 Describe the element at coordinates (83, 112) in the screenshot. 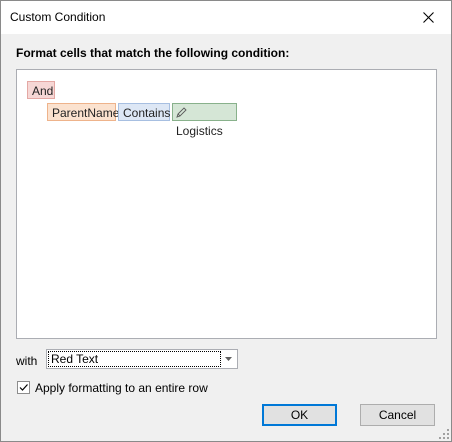

I see `field-token: ParentName` at that location.